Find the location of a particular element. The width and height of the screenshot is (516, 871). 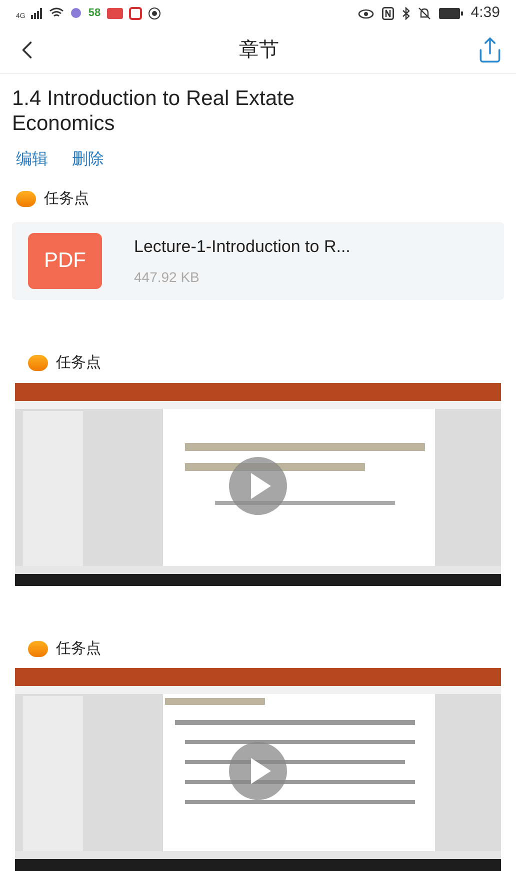

eye-icon is located at coordinates (366, 13).